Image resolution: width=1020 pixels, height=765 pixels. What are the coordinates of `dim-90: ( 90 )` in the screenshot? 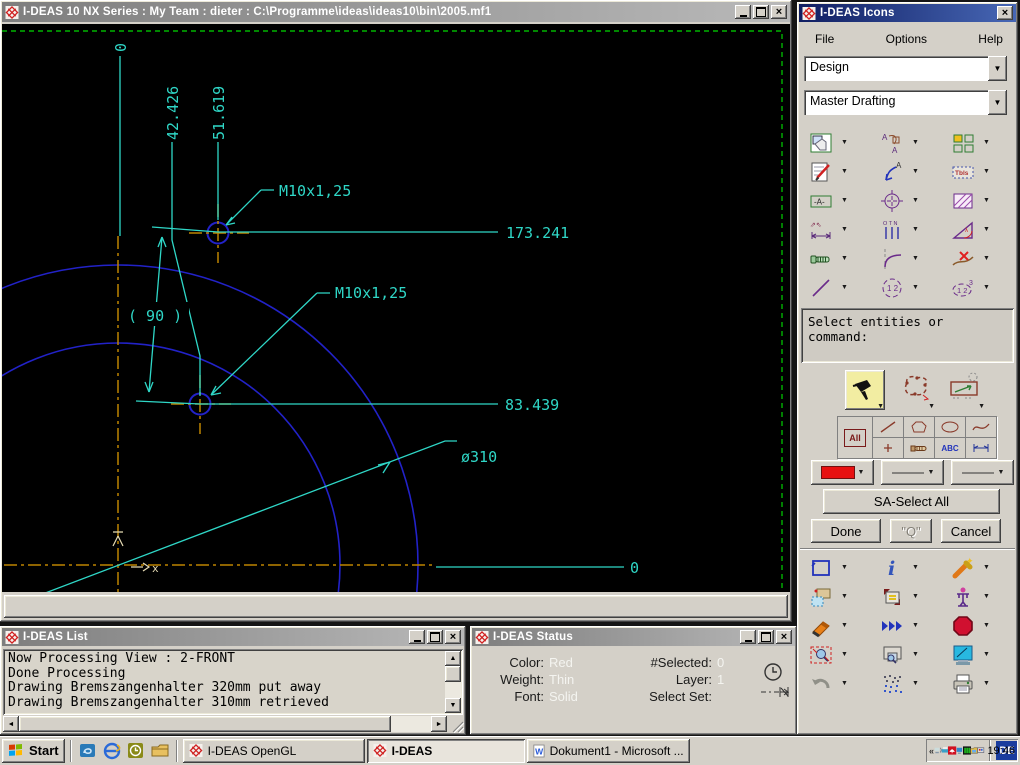 It's located at (155, 316).